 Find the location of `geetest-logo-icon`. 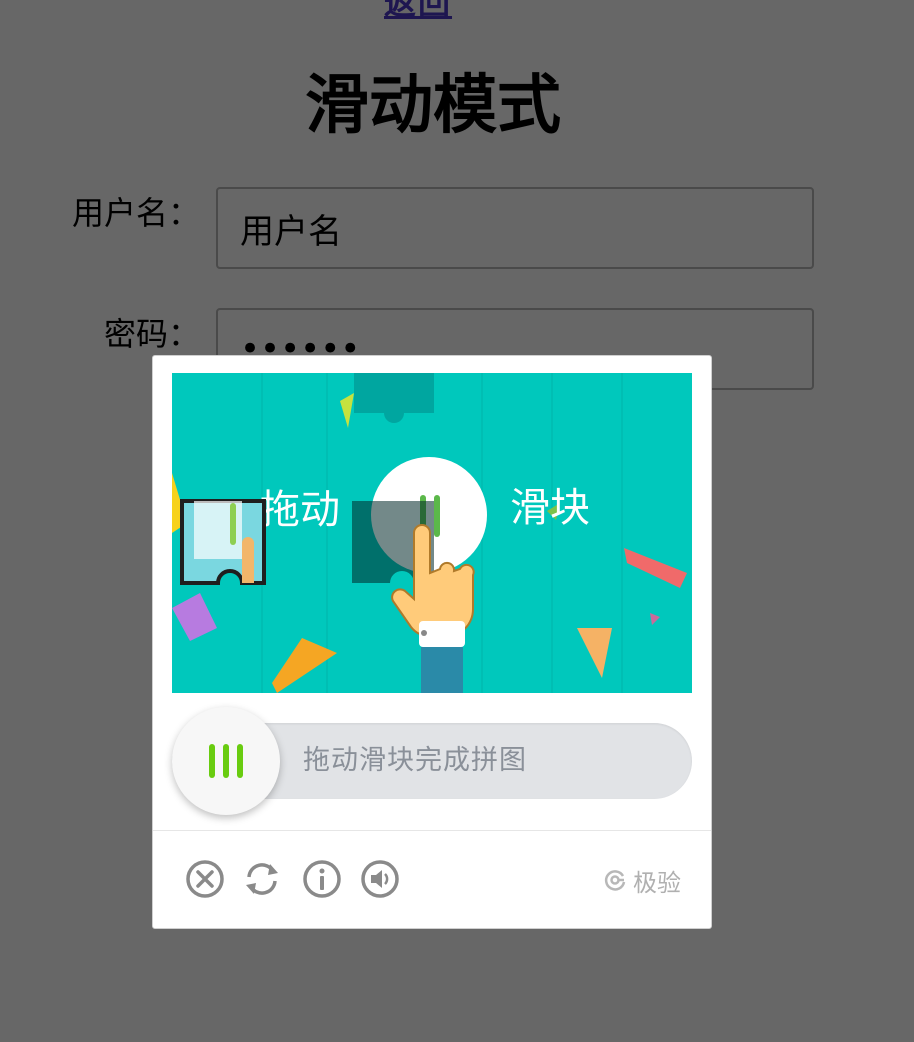

geetest-logo-icon is located at coordinates (615, 880).